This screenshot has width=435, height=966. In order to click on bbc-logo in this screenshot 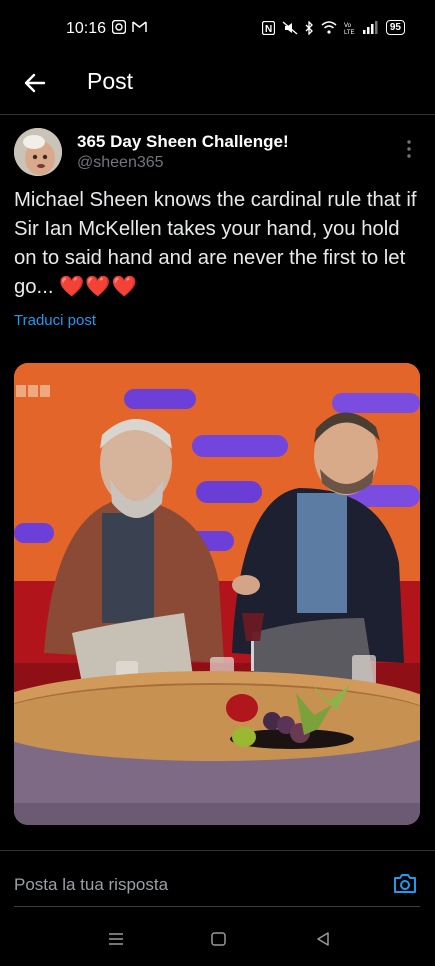, I will do `click(33, 391)`.